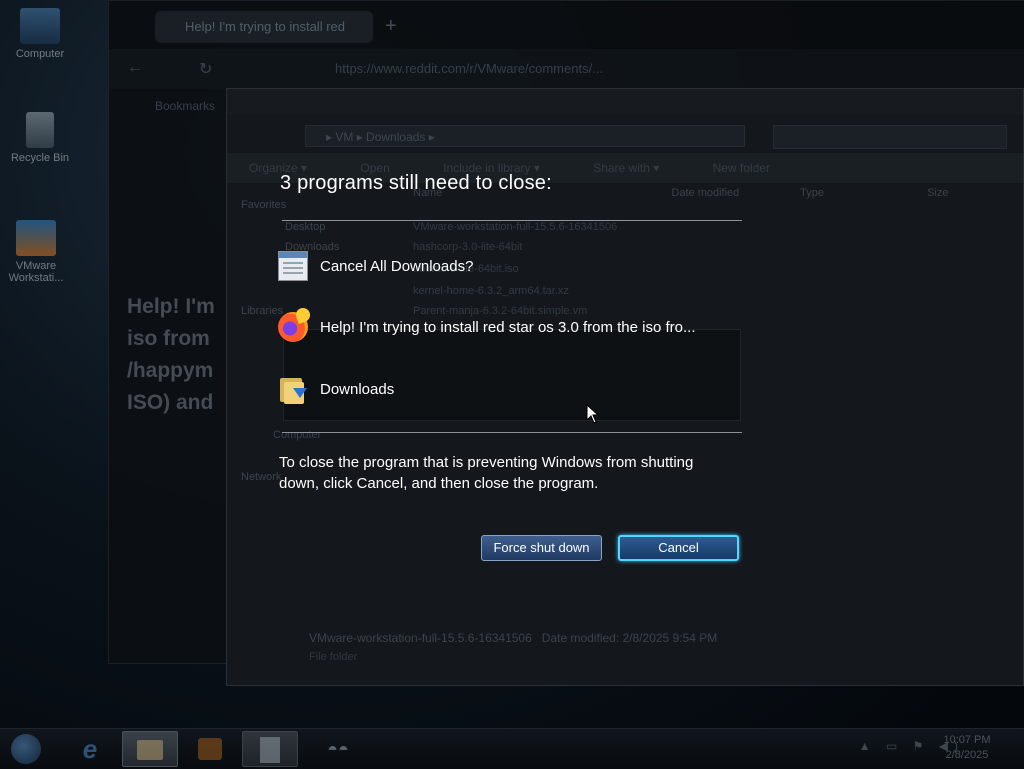 This screenshot has height=769, width=1024. I want to click on clock-date: 2/8/2025, so click(967, 755).